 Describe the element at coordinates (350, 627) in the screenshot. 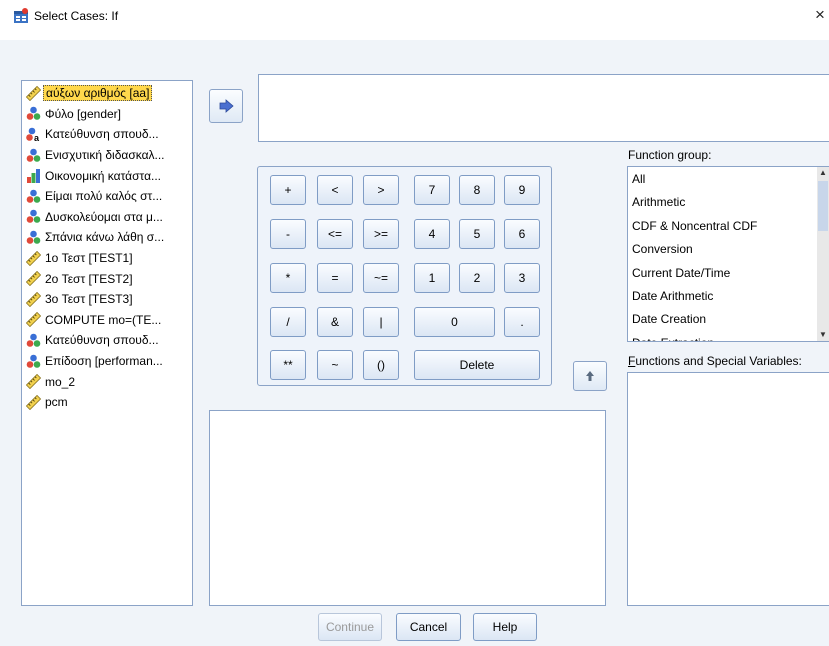

I see `continue-button: Continue` at that location.